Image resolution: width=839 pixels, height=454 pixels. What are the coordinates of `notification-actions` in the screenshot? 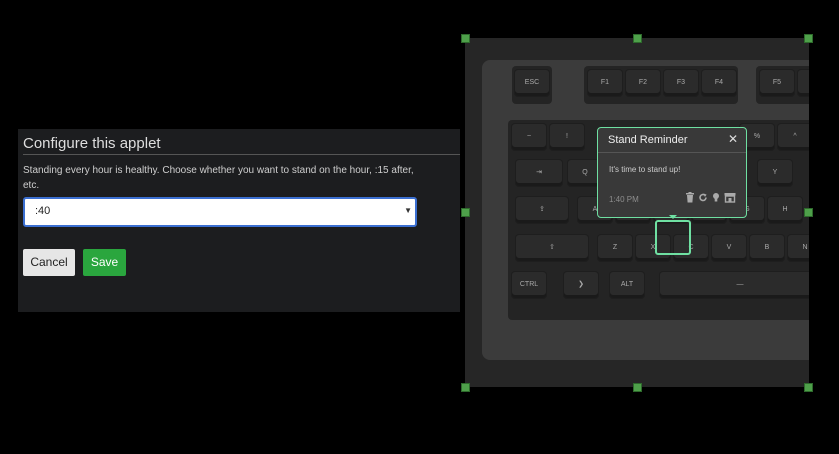 It's located at (710, 196).